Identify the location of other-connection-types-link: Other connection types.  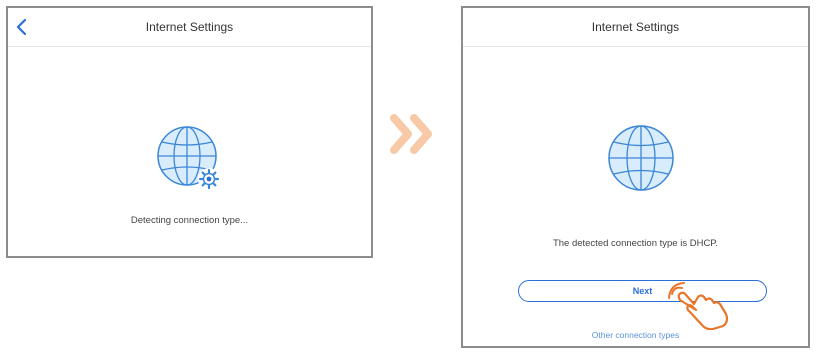
(635, 335).